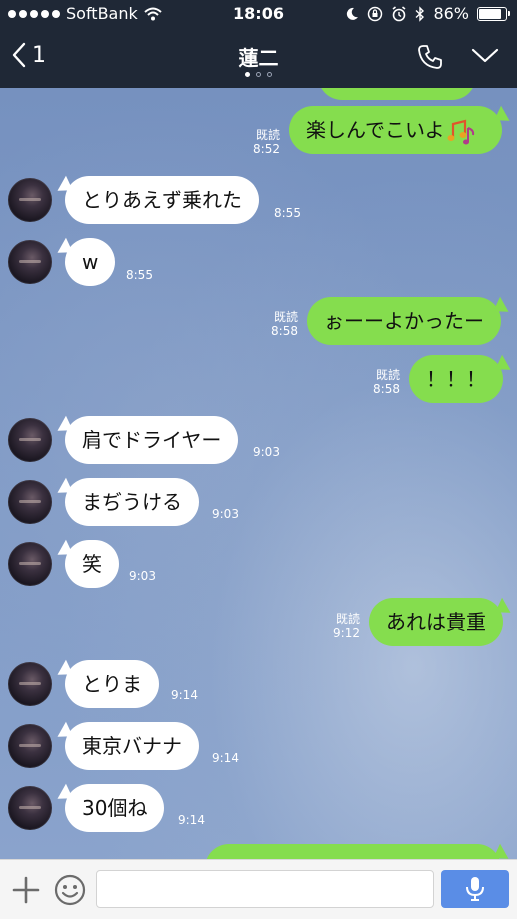 The height and width of the screenshot is (919, 517). Describe the element at coordinates (375, 13) in the screenshot. I see `rotation-lock-icon` at that location.